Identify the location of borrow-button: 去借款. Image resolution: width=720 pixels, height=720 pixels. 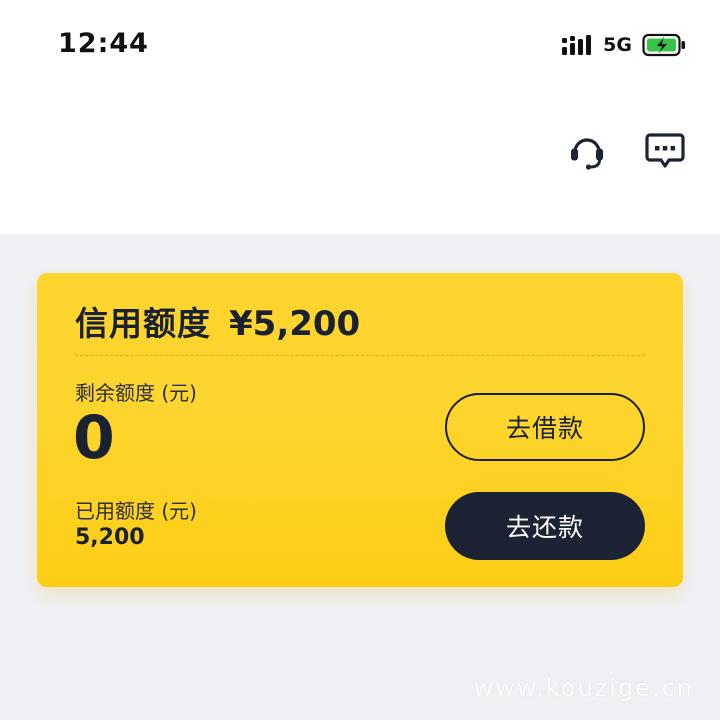
(545, 427).